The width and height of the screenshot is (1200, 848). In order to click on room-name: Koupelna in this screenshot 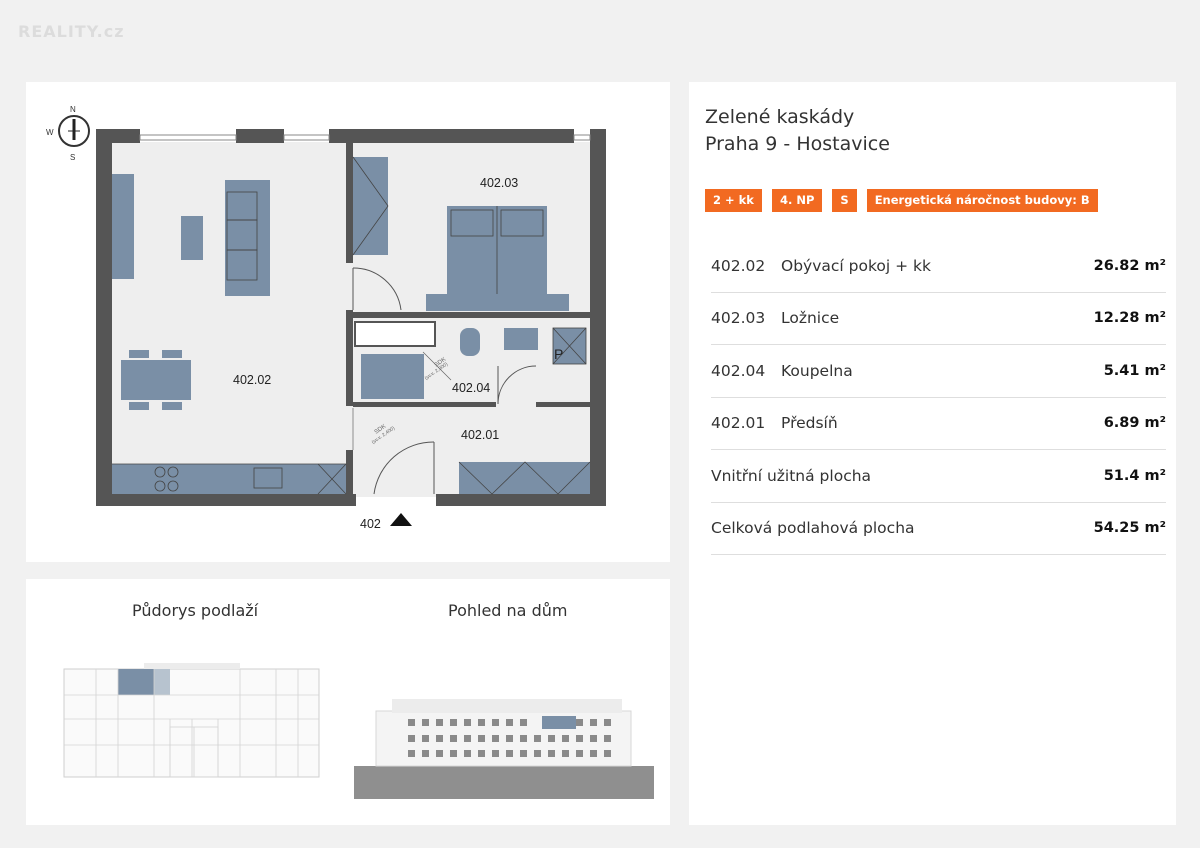, I will do `click(817, 370)`.